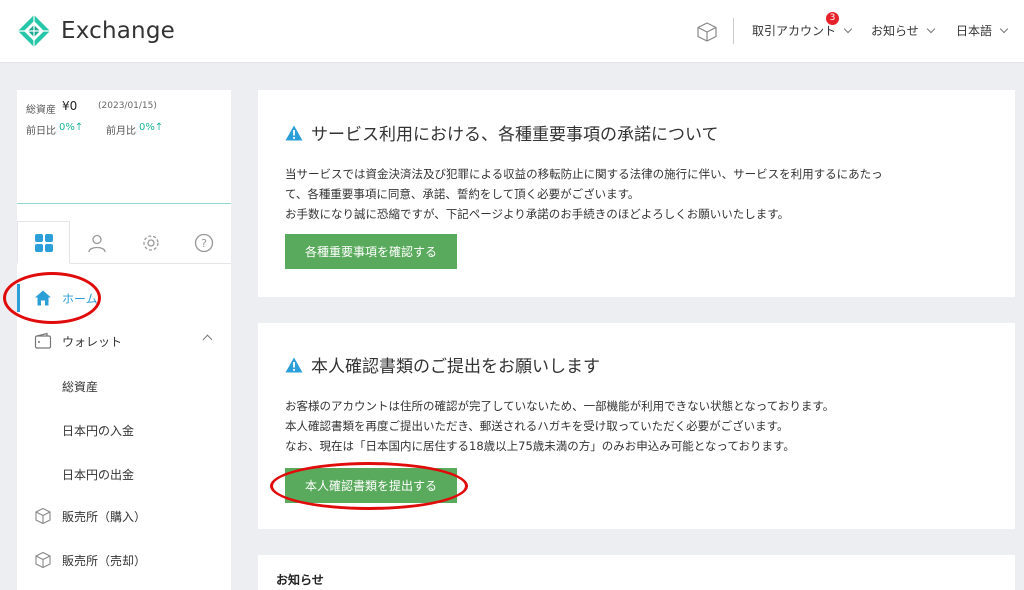  Describe the element at coordinates (124, 341) in the screenshot. I see `sidebar-item-wallet: ウォレット` at that location.